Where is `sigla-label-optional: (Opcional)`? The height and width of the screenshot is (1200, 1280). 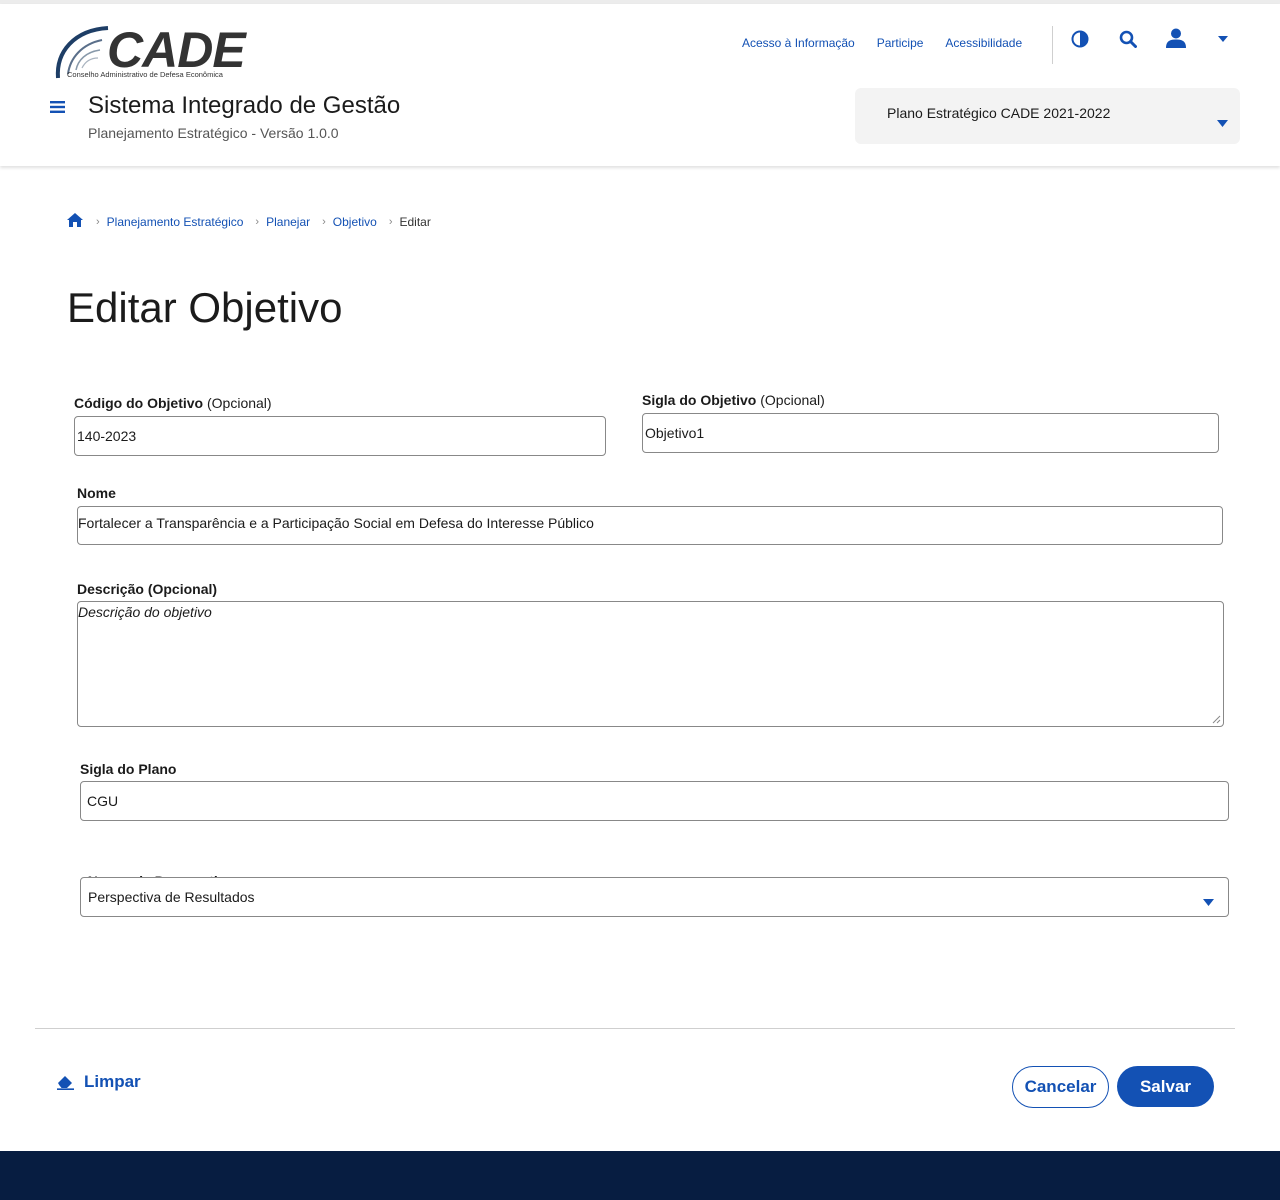
sigla-label-optional: (Opcional) is located at coordinates (792, 400).